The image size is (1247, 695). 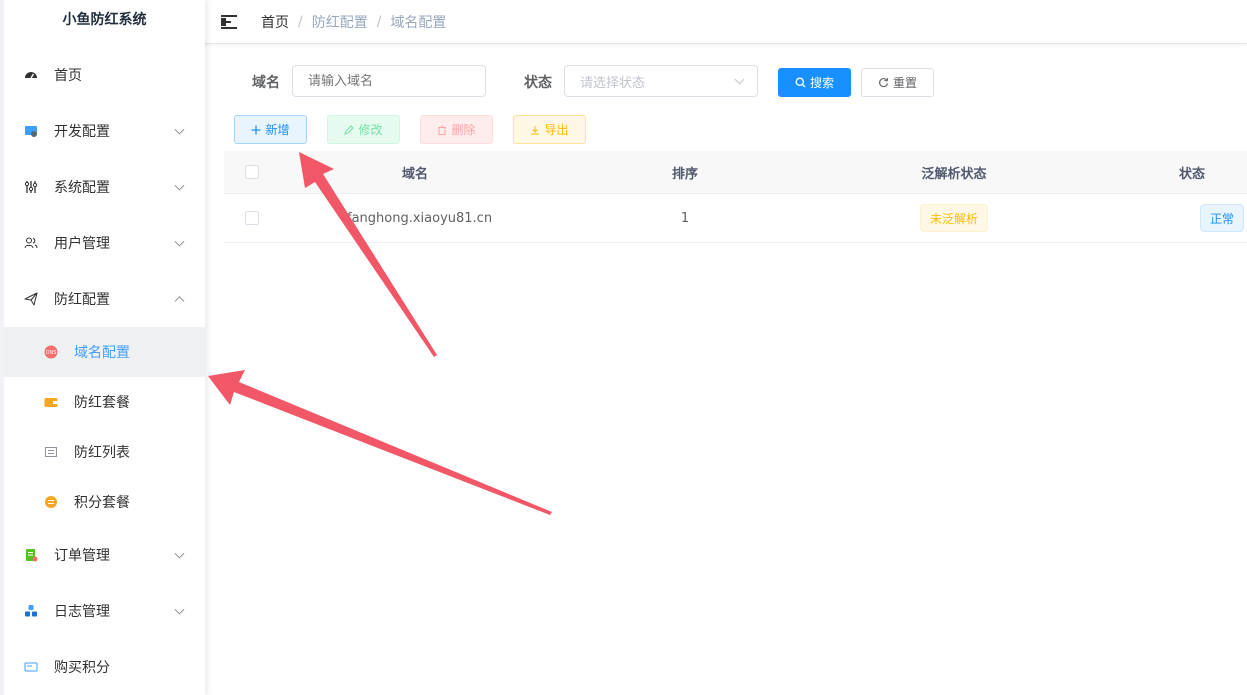 What do you see at coordinates (1192, 174) in the screenshot?
I see `column-header-status: 状态` at bounding box center [1192, 174].